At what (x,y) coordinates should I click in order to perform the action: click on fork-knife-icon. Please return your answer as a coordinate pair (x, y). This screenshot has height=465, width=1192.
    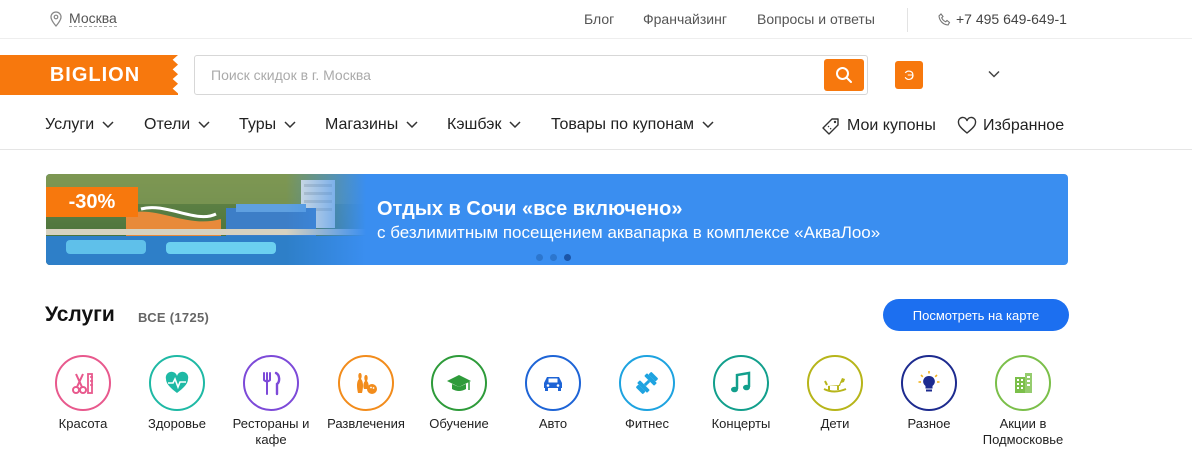
    Looking at the image, I should click on (272, 383).